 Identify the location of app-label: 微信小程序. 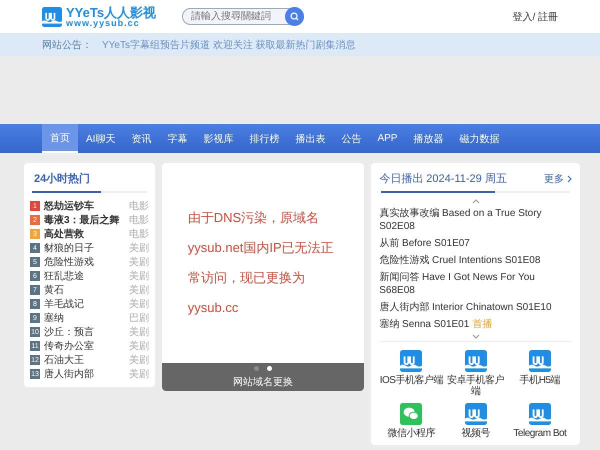
(412, 433).